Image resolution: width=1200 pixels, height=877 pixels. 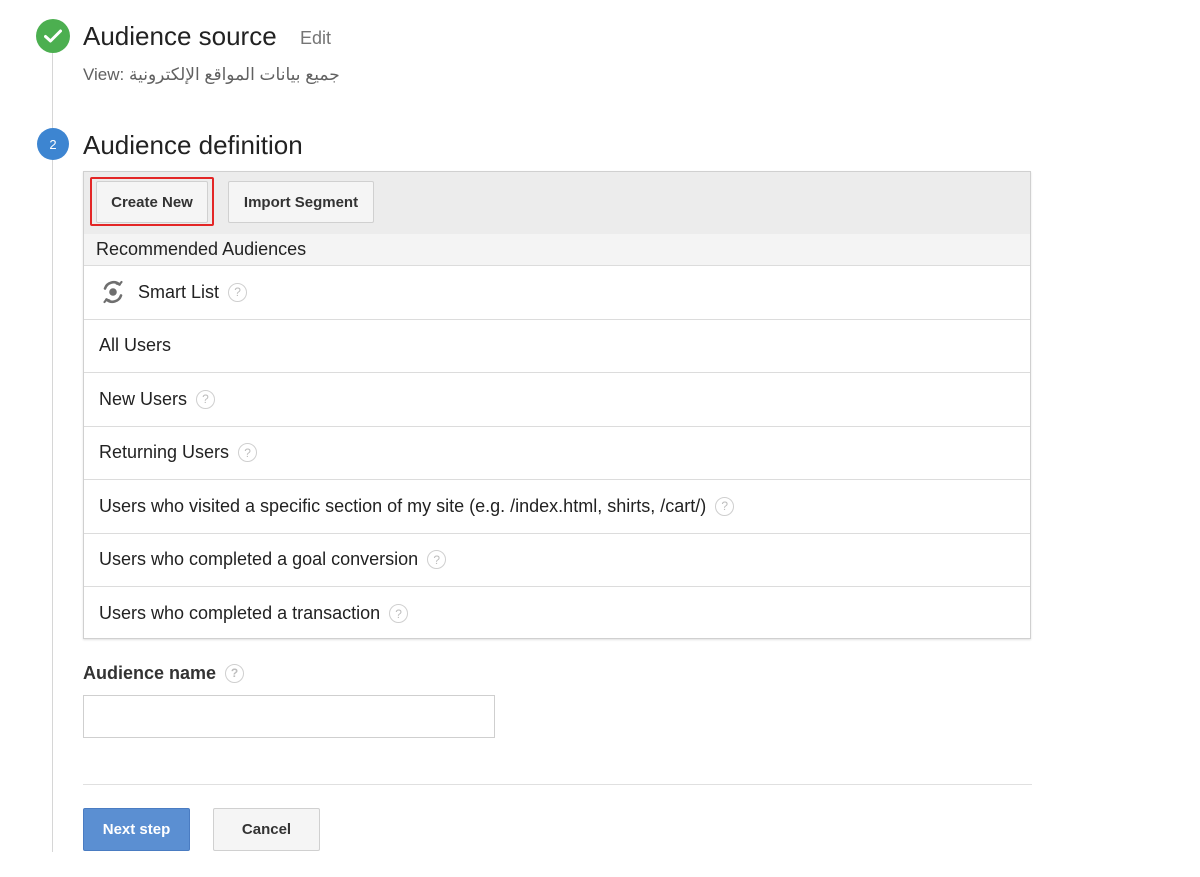 I want to click on next-step-button: Next step, so click(x=136, y=829).